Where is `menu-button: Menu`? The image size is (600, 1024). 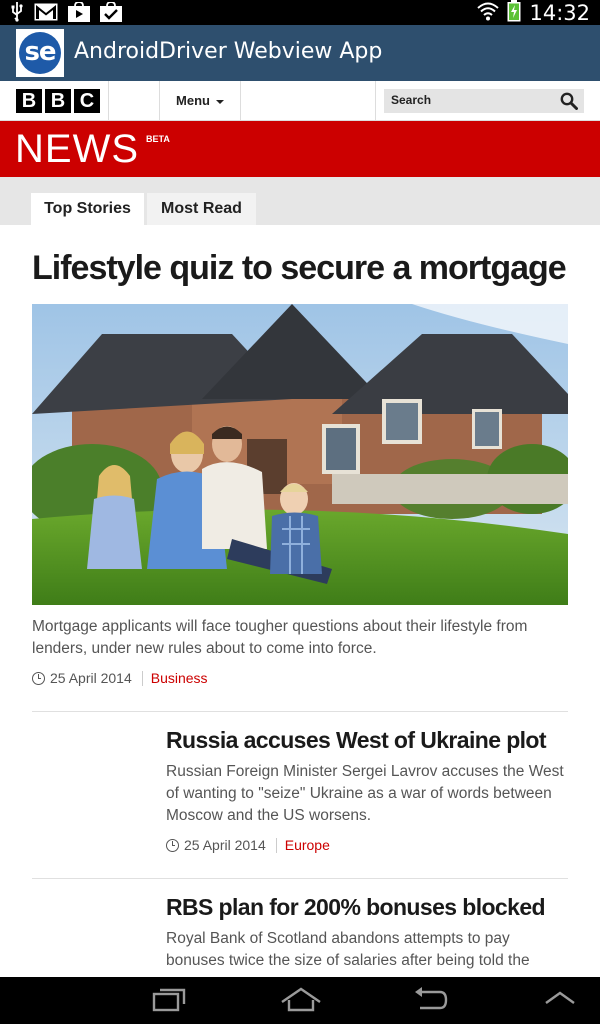 menu-button: Menu is located at coordinates (200, 101).